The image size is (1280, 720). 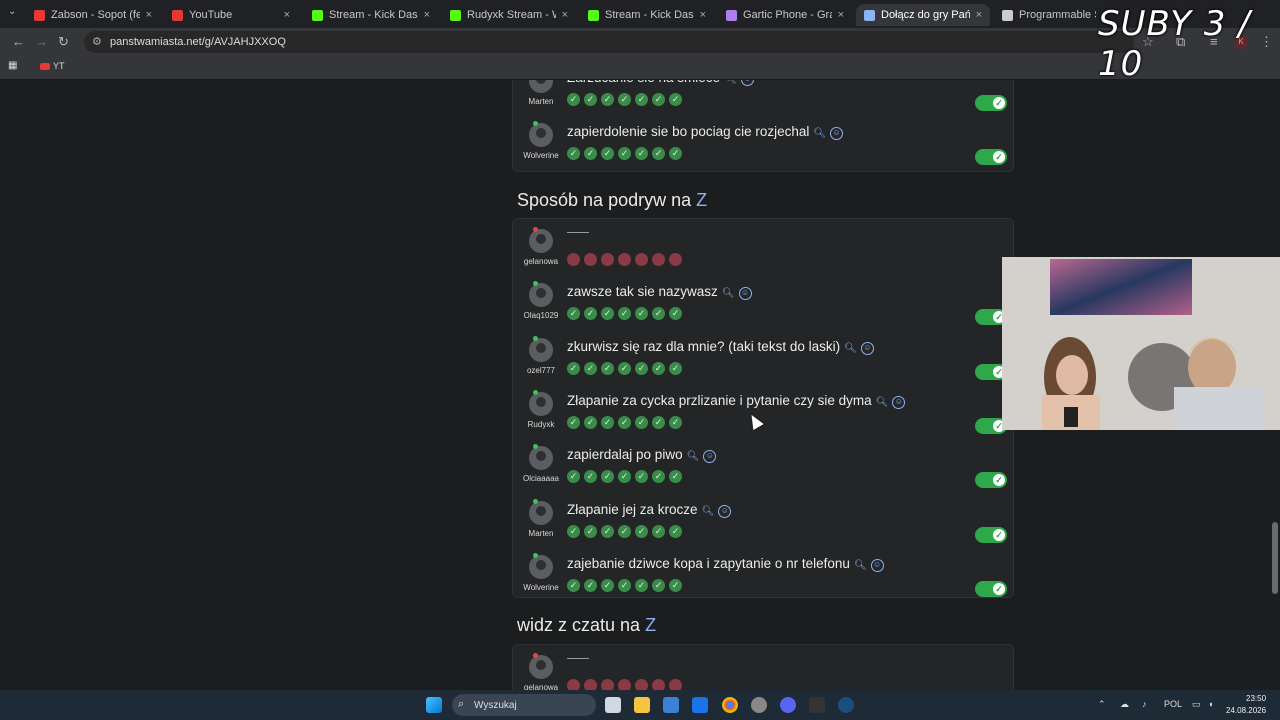 I want to click on network-icon: ▭, so click(x=1196, y=704).